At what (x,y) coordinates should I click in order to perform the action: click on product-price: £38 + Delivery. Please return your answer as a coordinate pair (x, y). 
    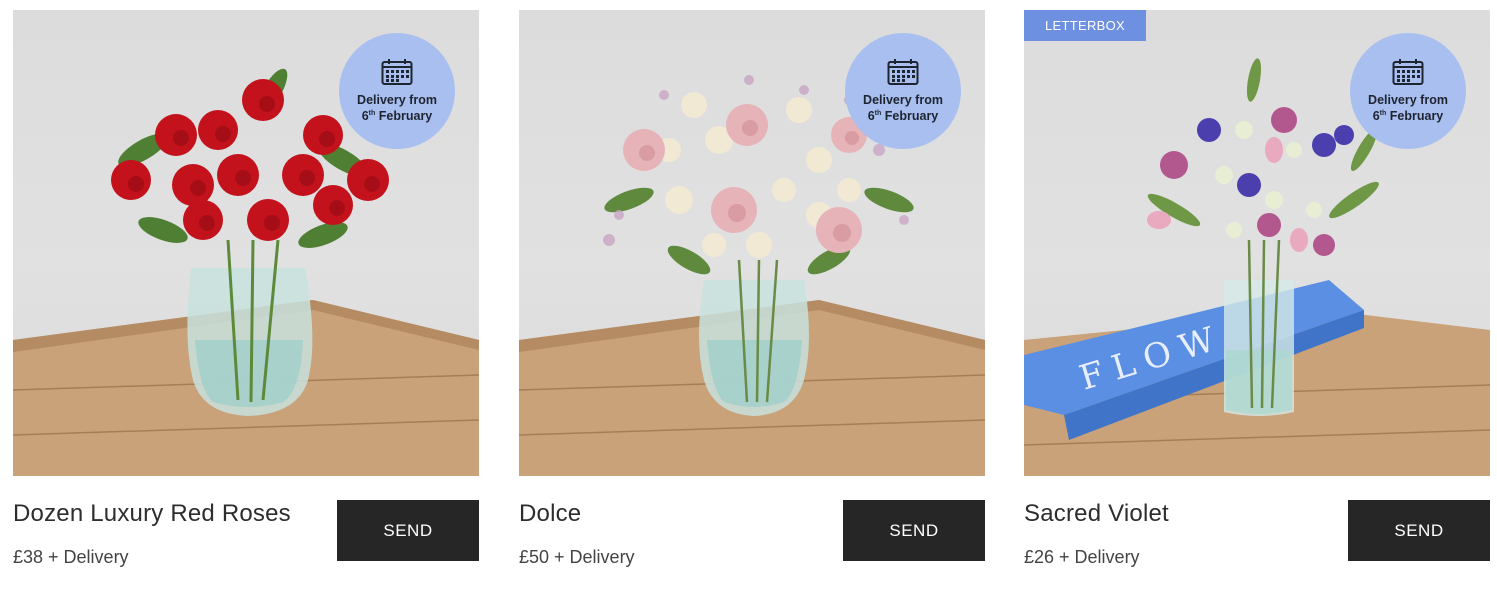
    Looking at the image, I should click on (71, 557).